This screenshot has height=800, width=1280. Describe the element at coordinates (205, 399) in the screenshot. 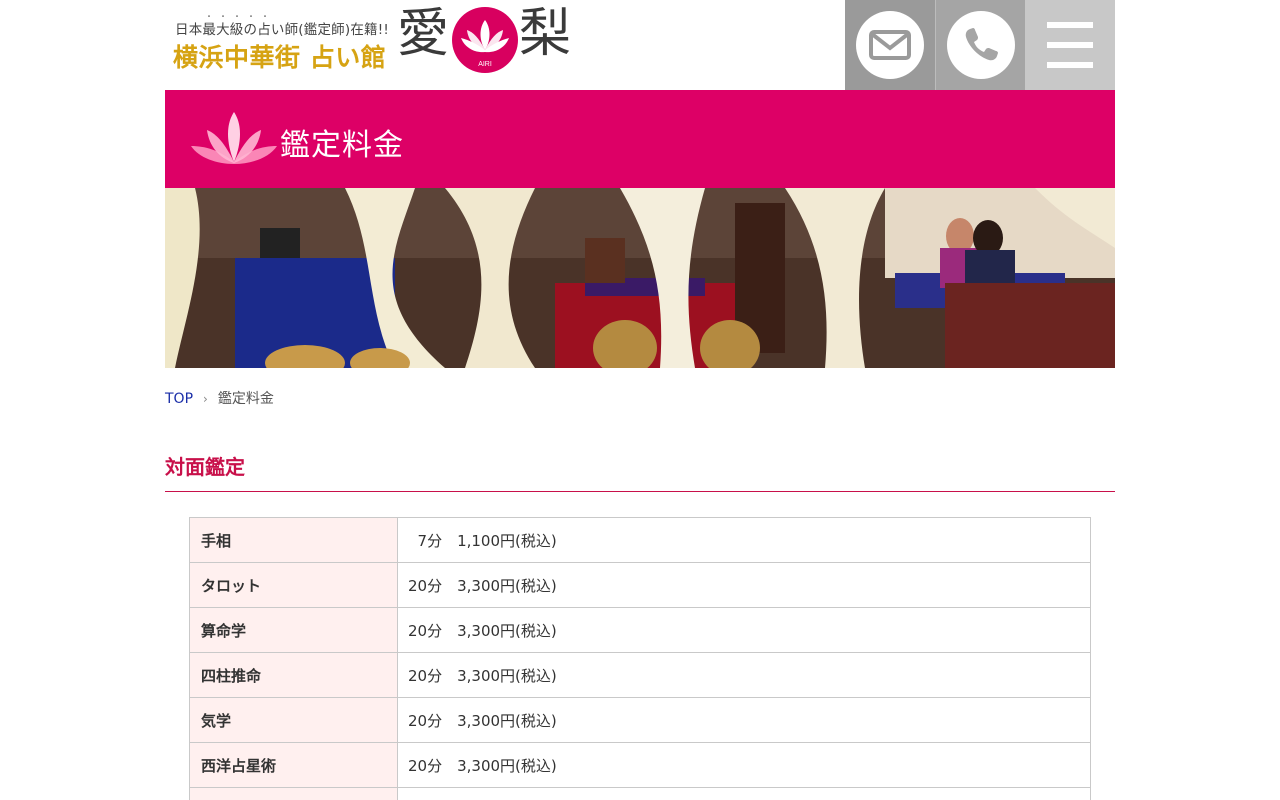

I see `chevron-right-icon: ›` at that location.